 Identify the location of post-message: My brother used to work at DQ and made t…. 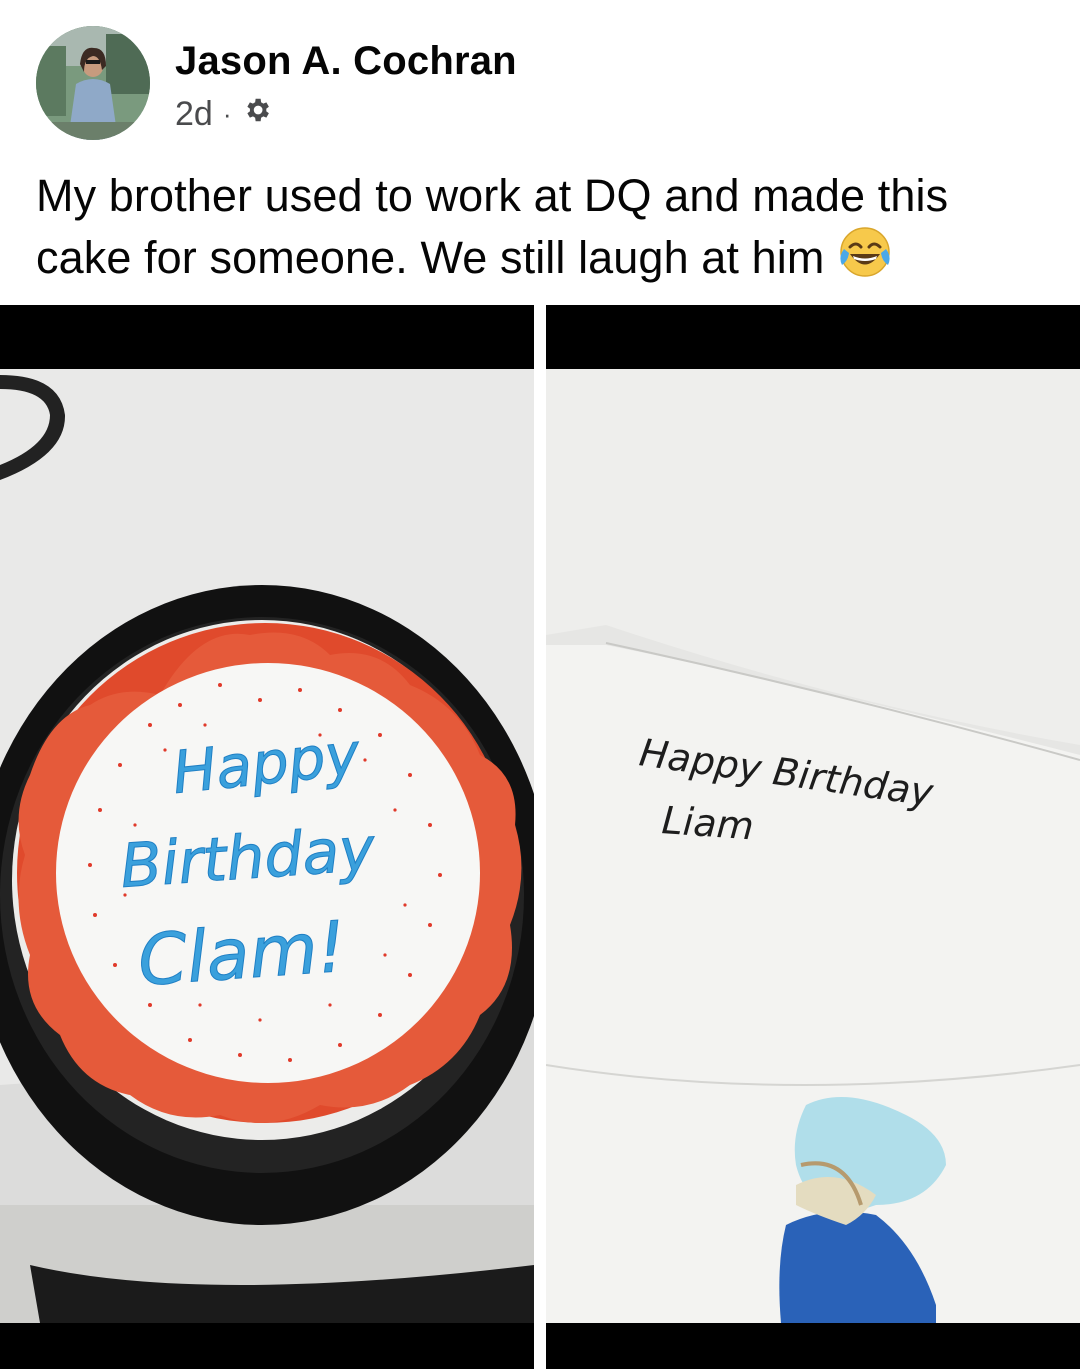
(541, 229).